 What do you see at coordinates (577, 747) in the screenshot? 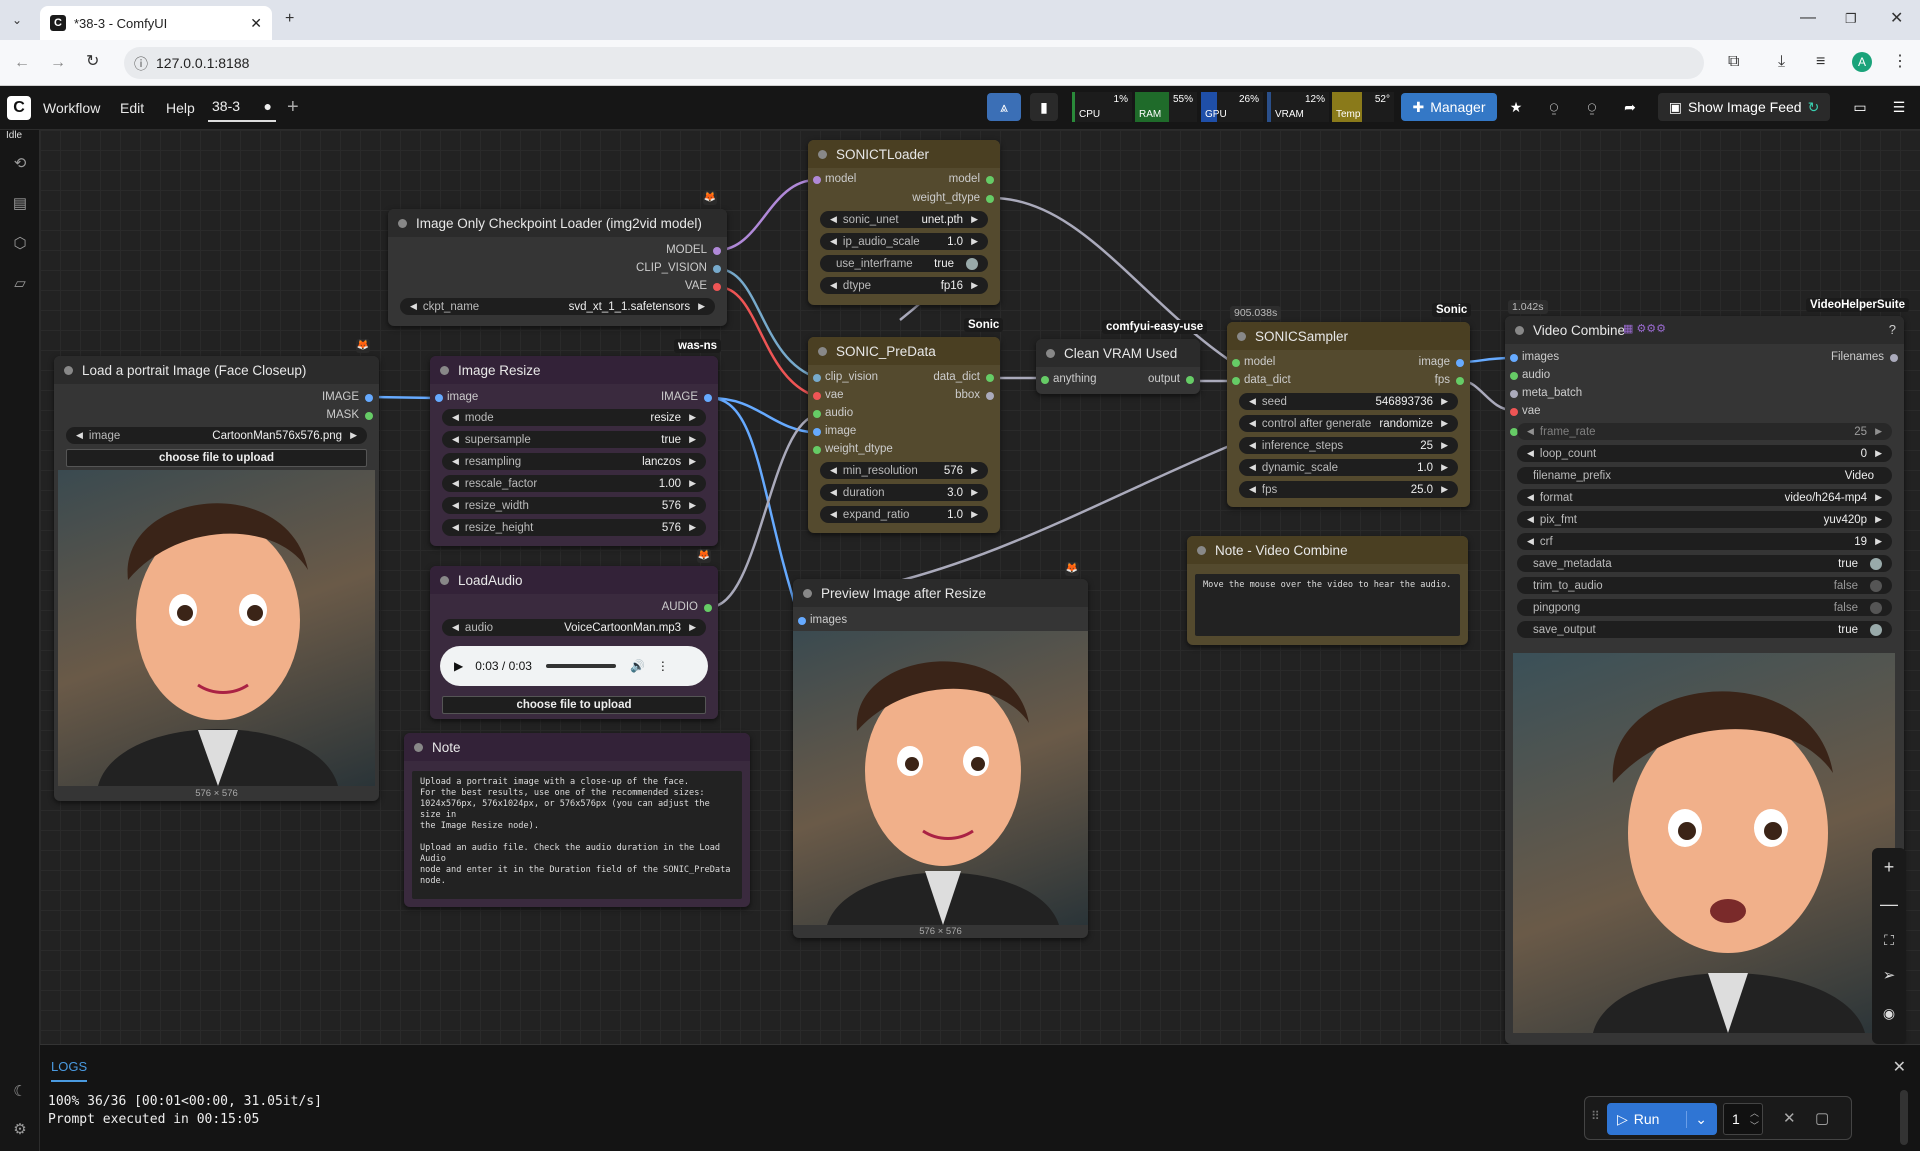
I see `node-title: Note` at bounding box center [577, 747].